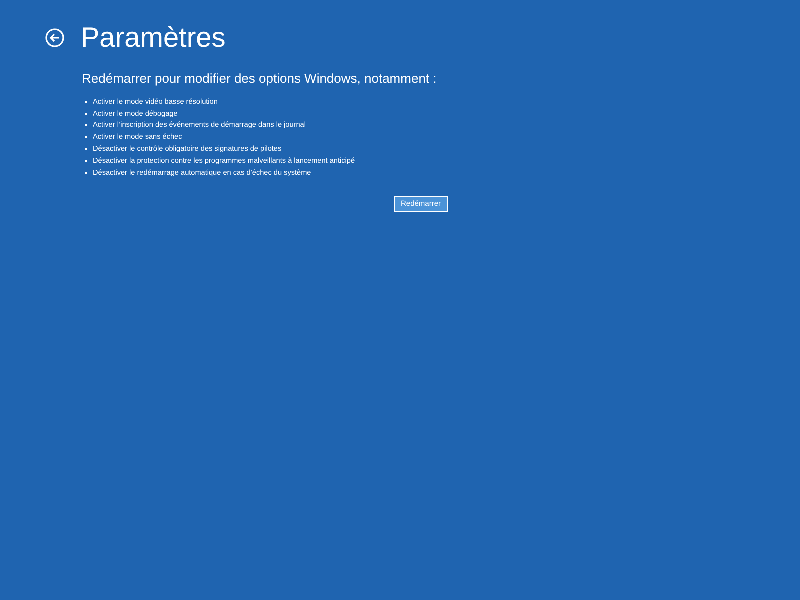 Image resolution: width=800 pixels, height=600 pixels. Describe the element at coordinates (260, 79) in the screenshot. I see `intro-text: Redémarrer pour modifier des options Windows, notamment :` at that location.